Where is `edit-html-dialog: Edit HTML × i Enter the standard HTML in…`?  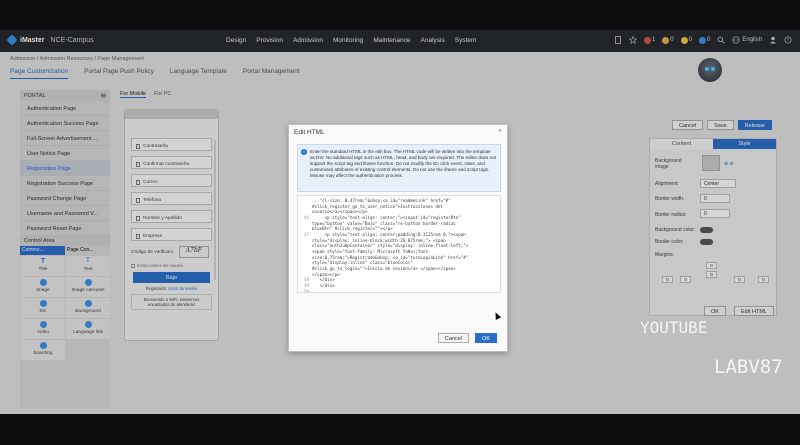
edit-html-dialog: Edit HTML × i Enter the standard HTML in… is located at coordinates (398, 238).